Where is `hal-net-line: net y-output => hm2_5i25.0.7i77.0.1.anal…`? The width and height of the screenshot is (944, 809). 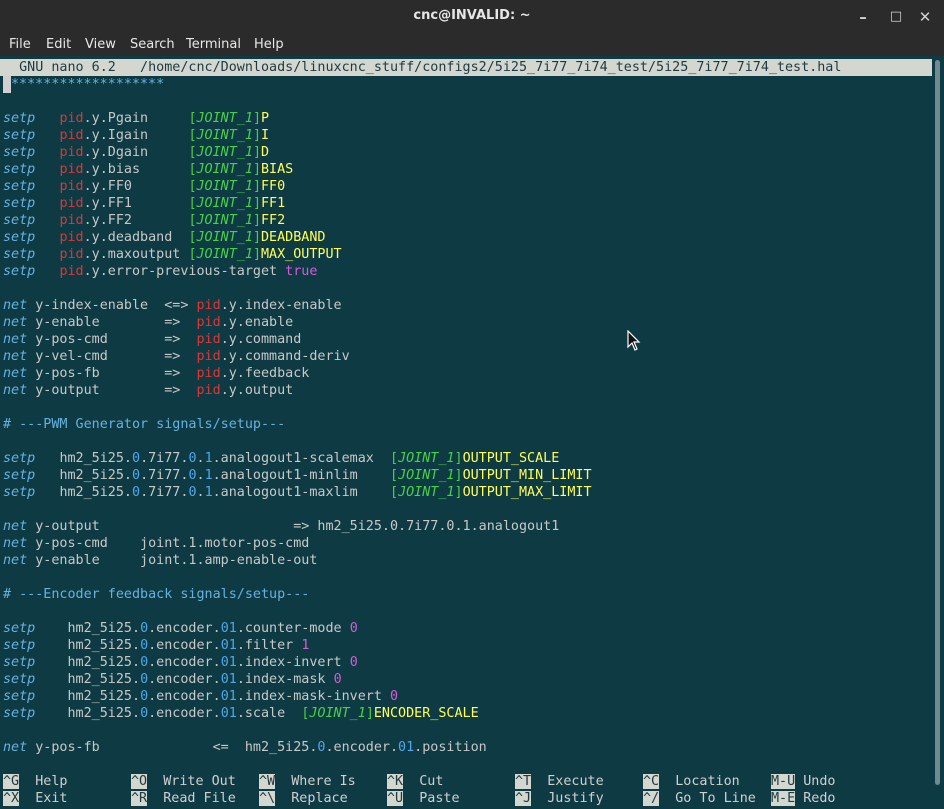 hal-net-line: net y-output => hm2_5i25.0.7i77.0.1.anal… is located at coordinates (281, 526).